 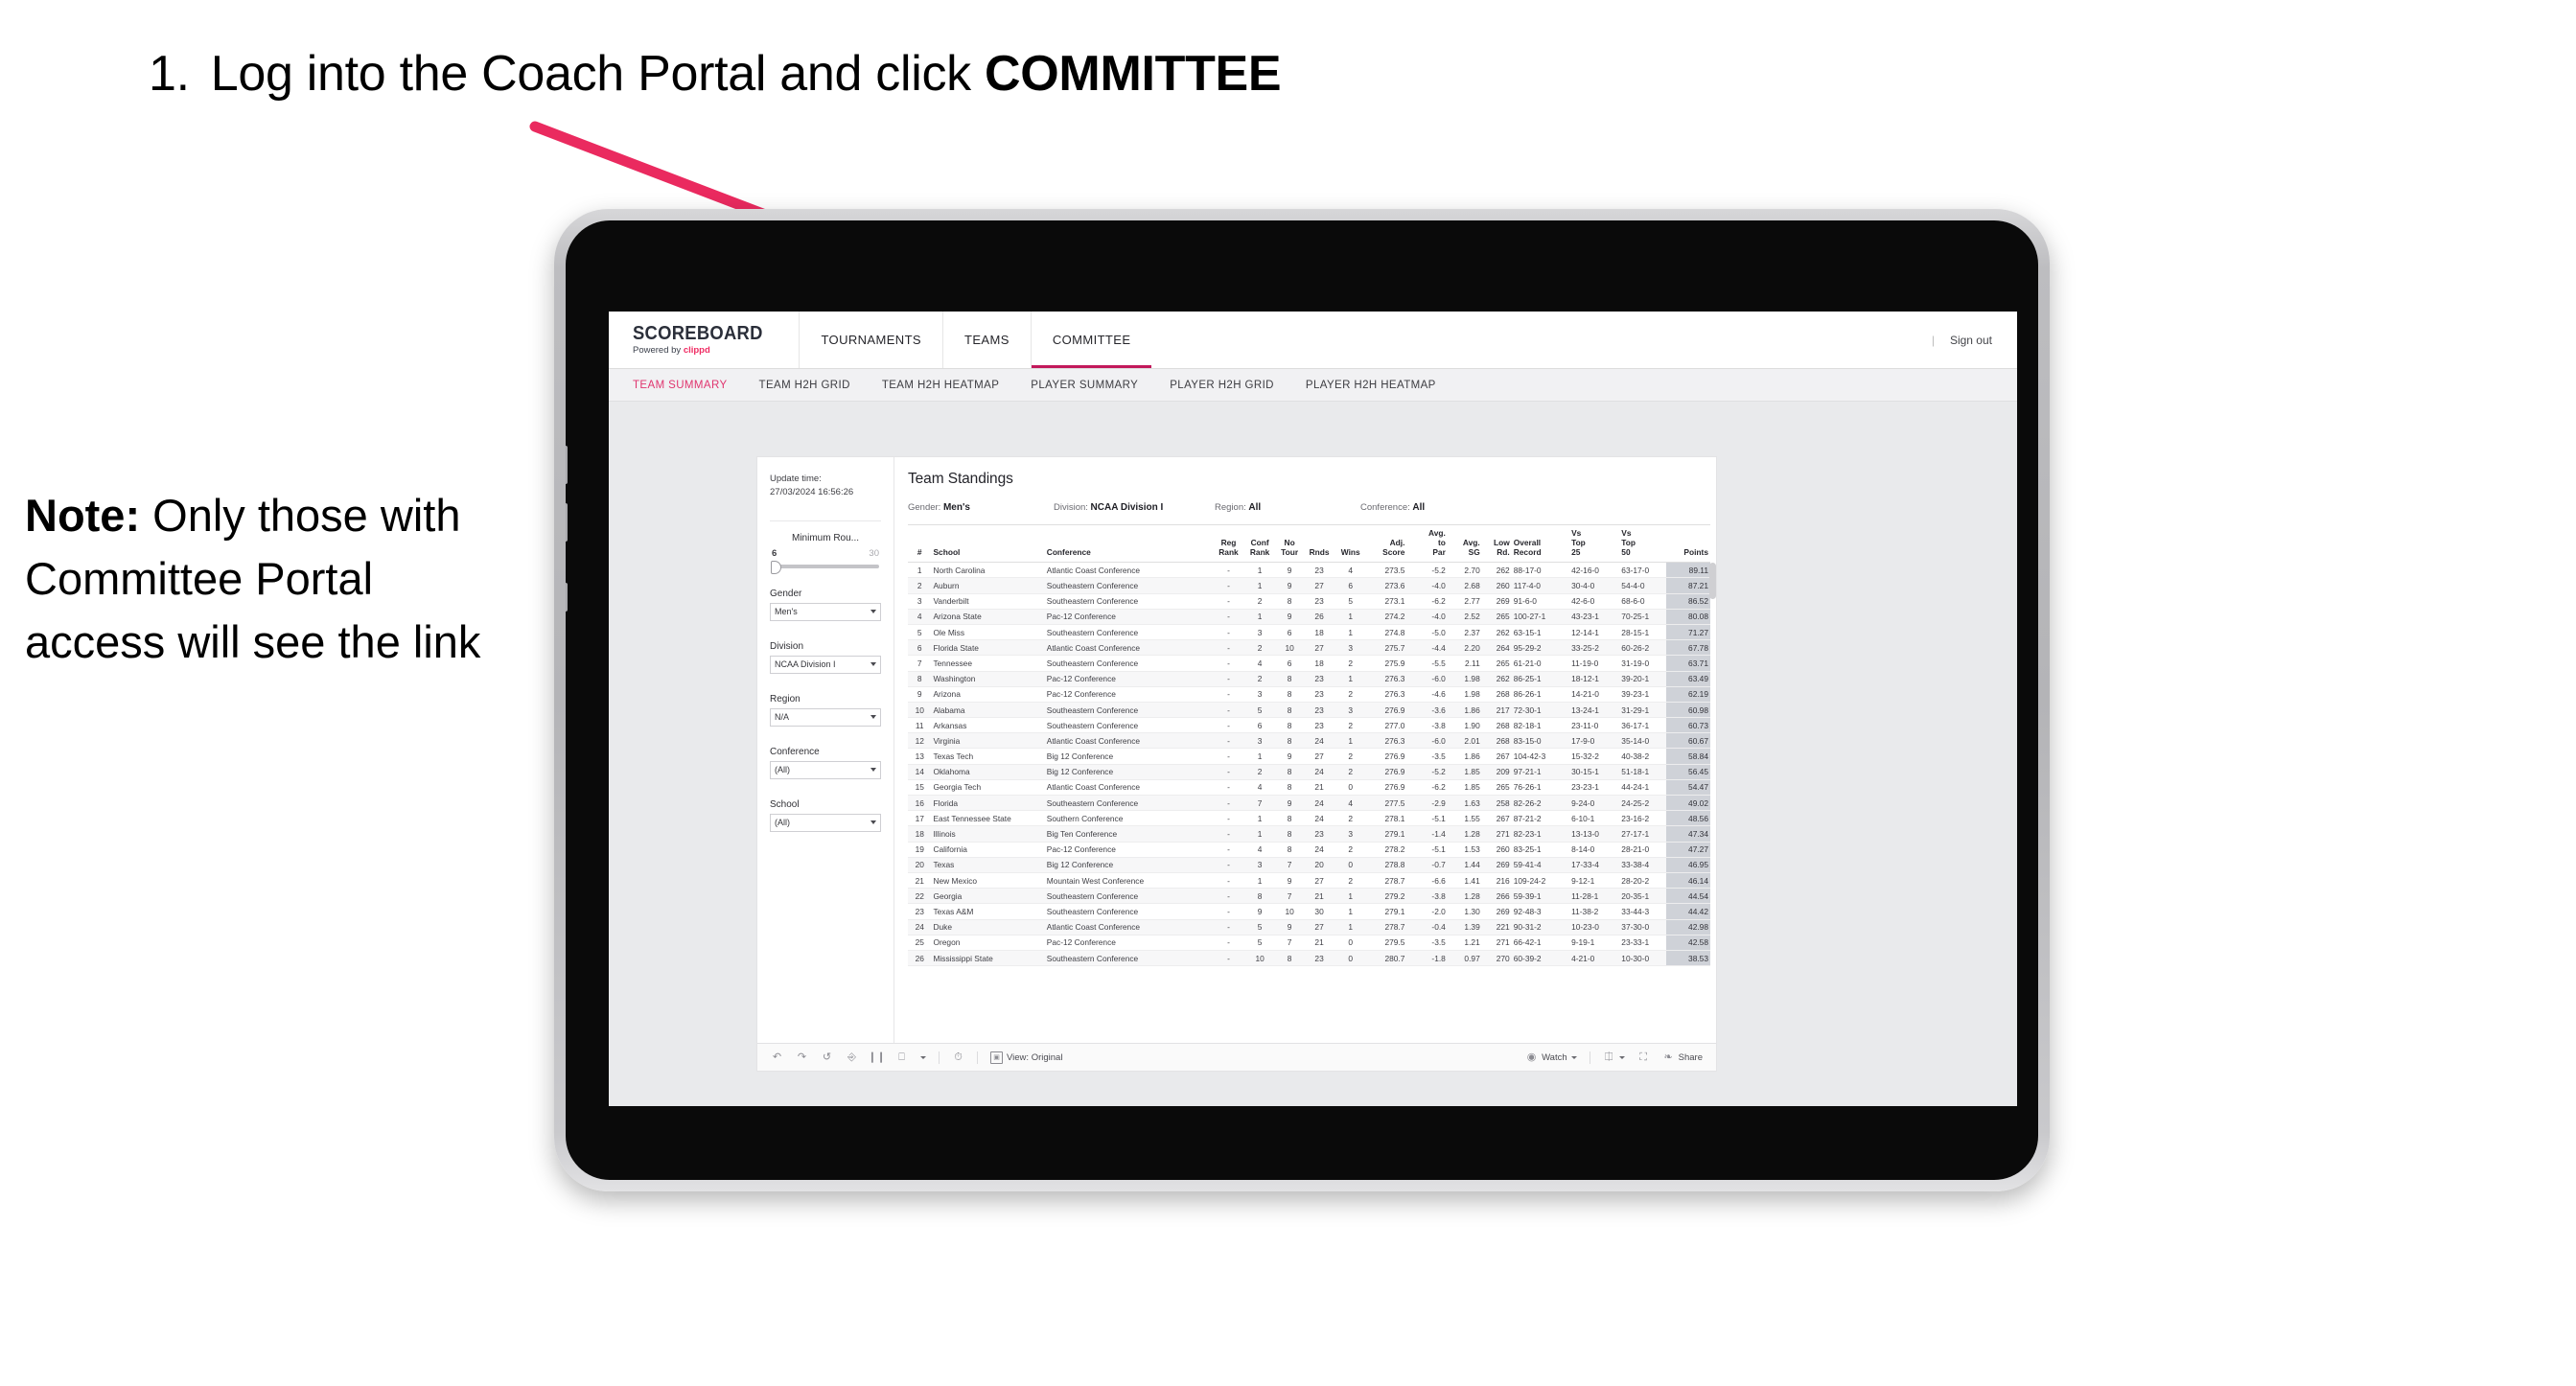 I want to click on table-cell: 4, so click(x=1350, y=803).